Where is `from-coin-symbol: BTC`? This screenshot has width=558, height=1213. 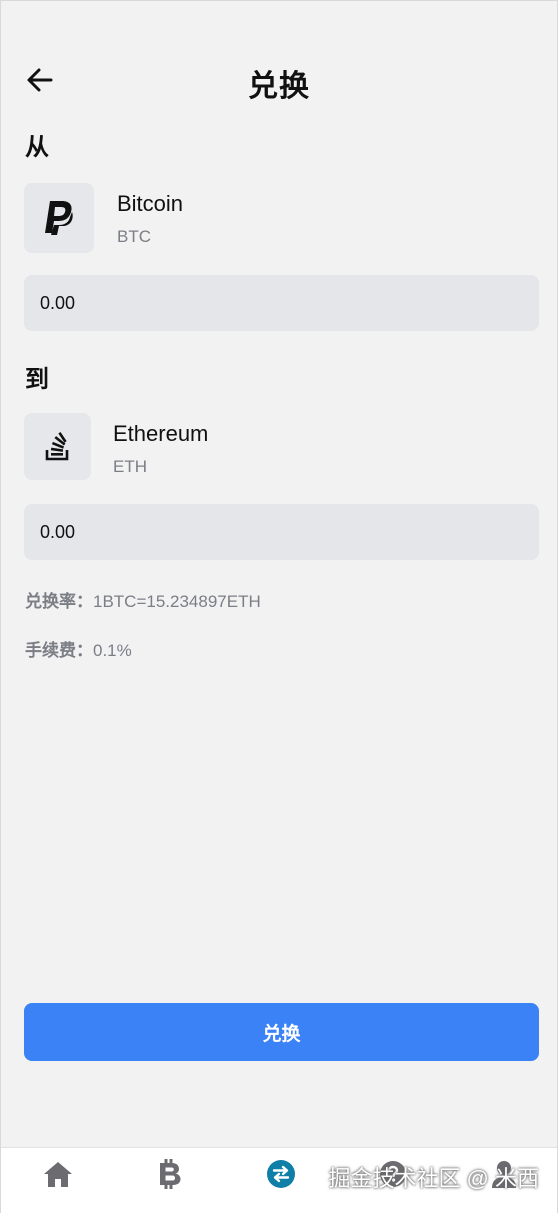
from-coin-symbol: BTC is located at coordinates (134, 236).